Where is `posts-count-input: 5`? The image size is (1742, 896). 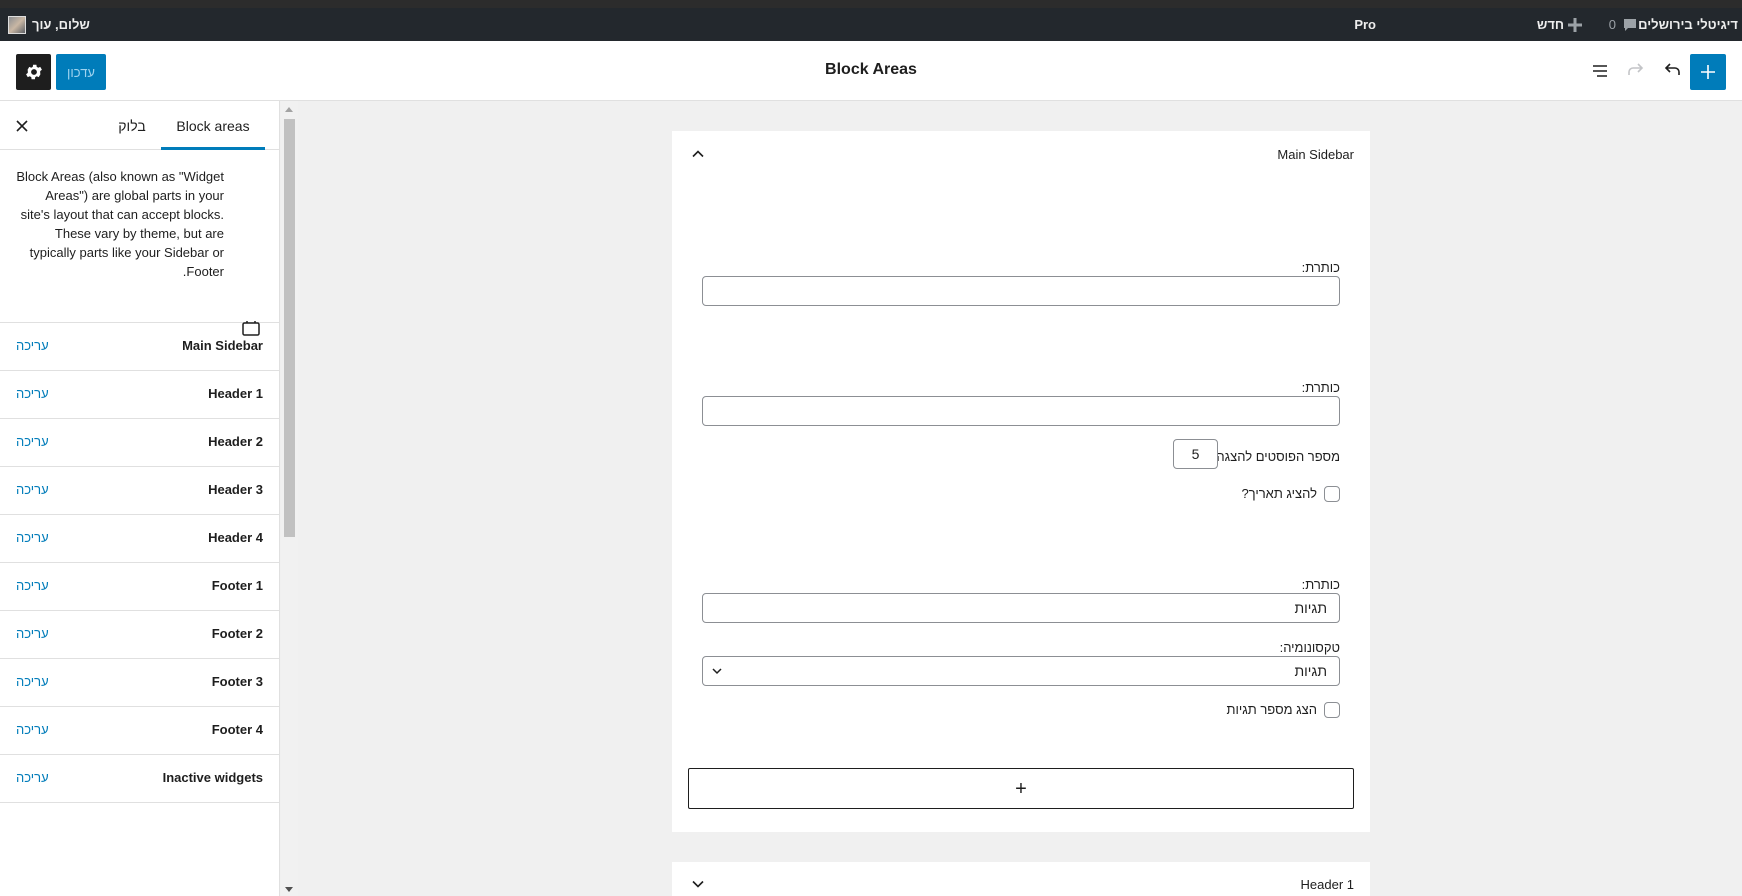
posts-count-input: 5 is located at coordinates (1195, 454).